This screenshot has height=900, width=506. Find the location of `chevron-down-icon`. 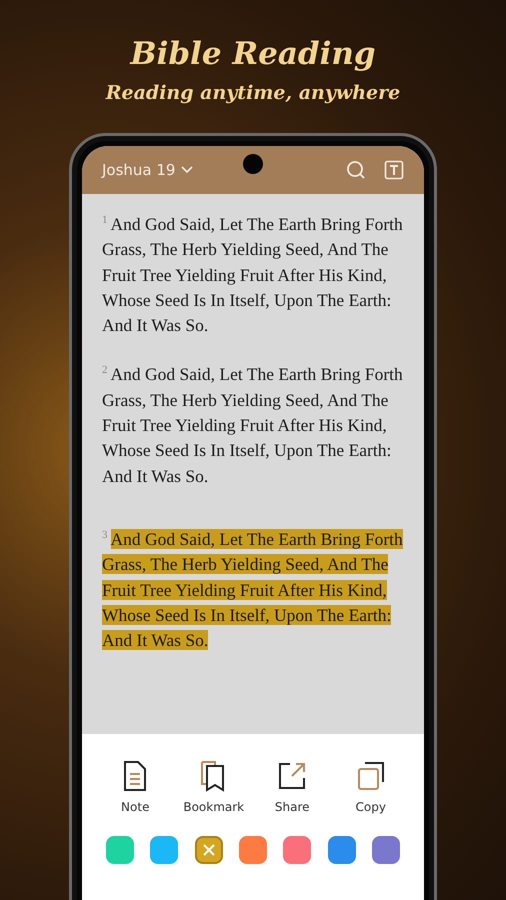

chevron-down-icon is located at coordinates (187, 170).